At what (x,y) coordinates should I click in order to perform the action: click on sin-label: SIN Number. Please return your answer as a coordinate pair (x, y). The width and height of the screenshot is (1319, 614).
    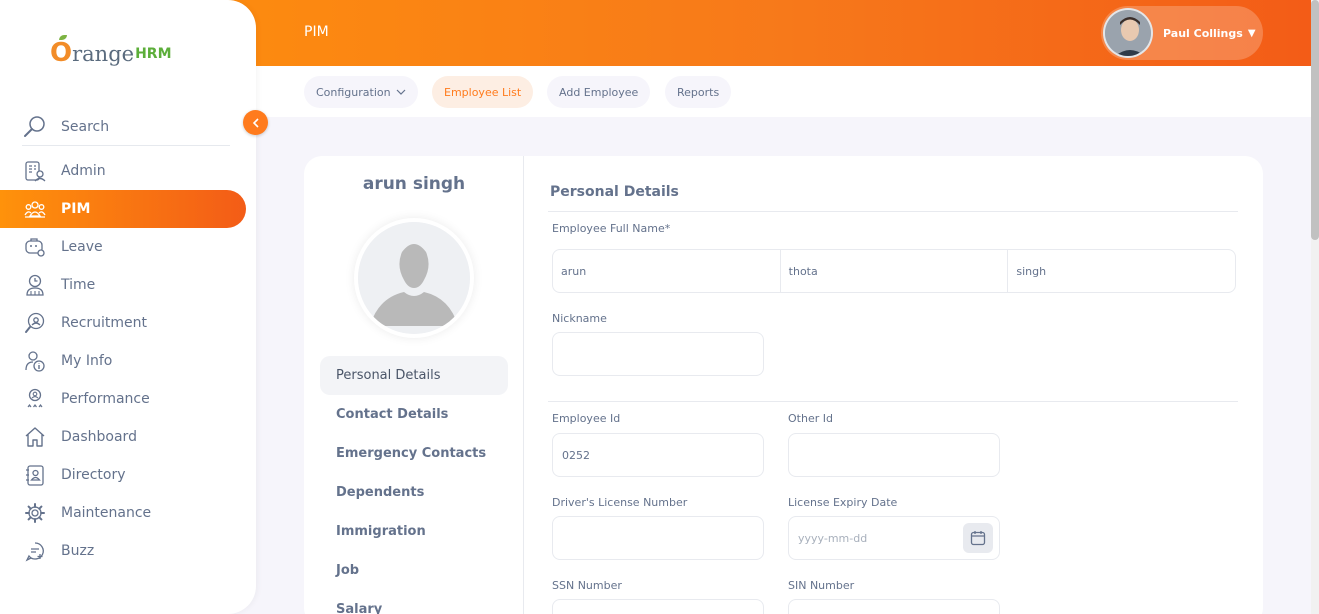
    Looking at the image, I should click on (821, 585).